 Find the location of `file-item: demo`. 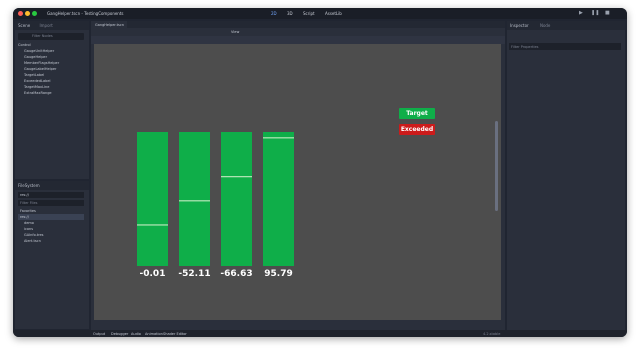

file-item: demo is located at coordinates (29, 223).